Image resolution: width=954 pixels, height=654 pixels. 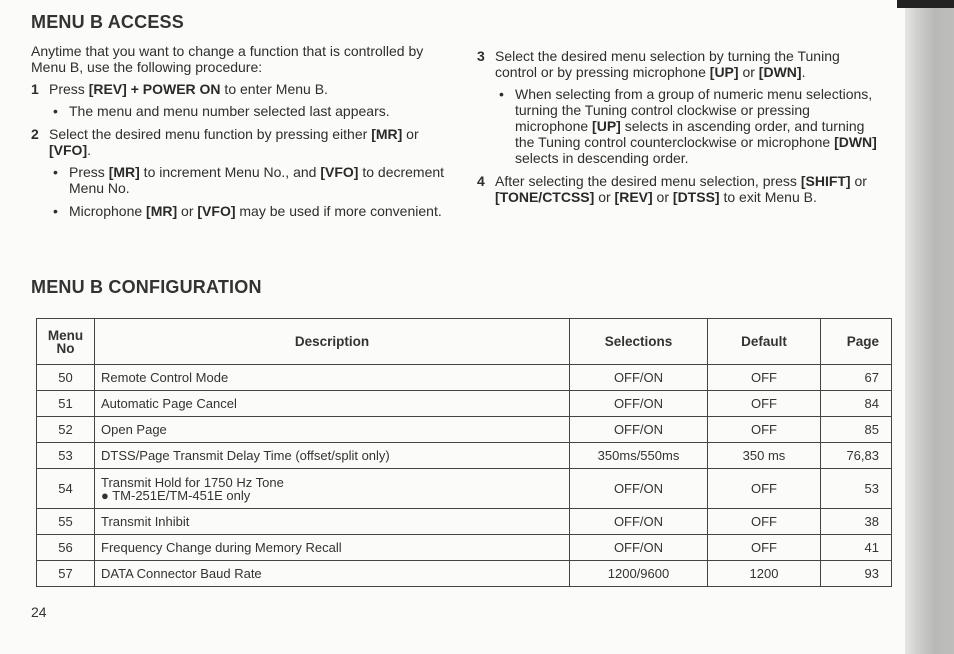 I want to click on cell-menu-no: 52, so click(x=65, y=429).